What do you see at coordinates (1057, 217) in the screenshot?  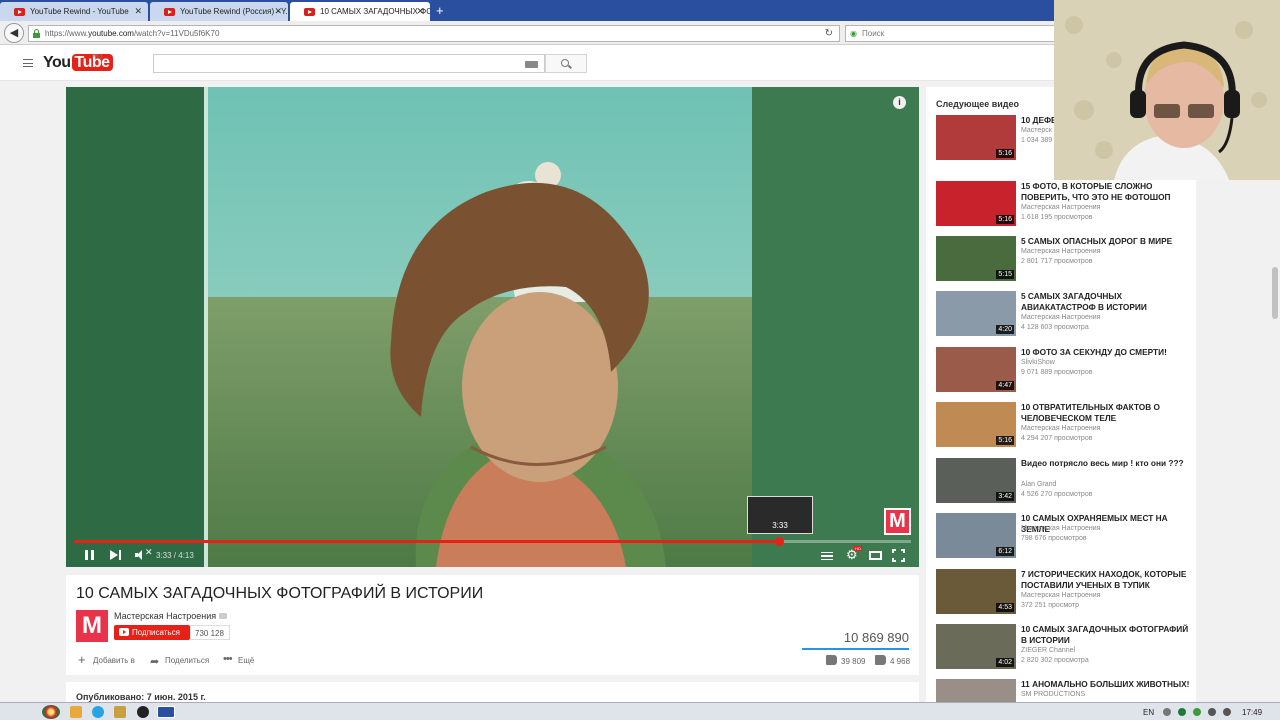 I see `view-count: 1 618 195 просмотров` at bounding box center [1057, 217].